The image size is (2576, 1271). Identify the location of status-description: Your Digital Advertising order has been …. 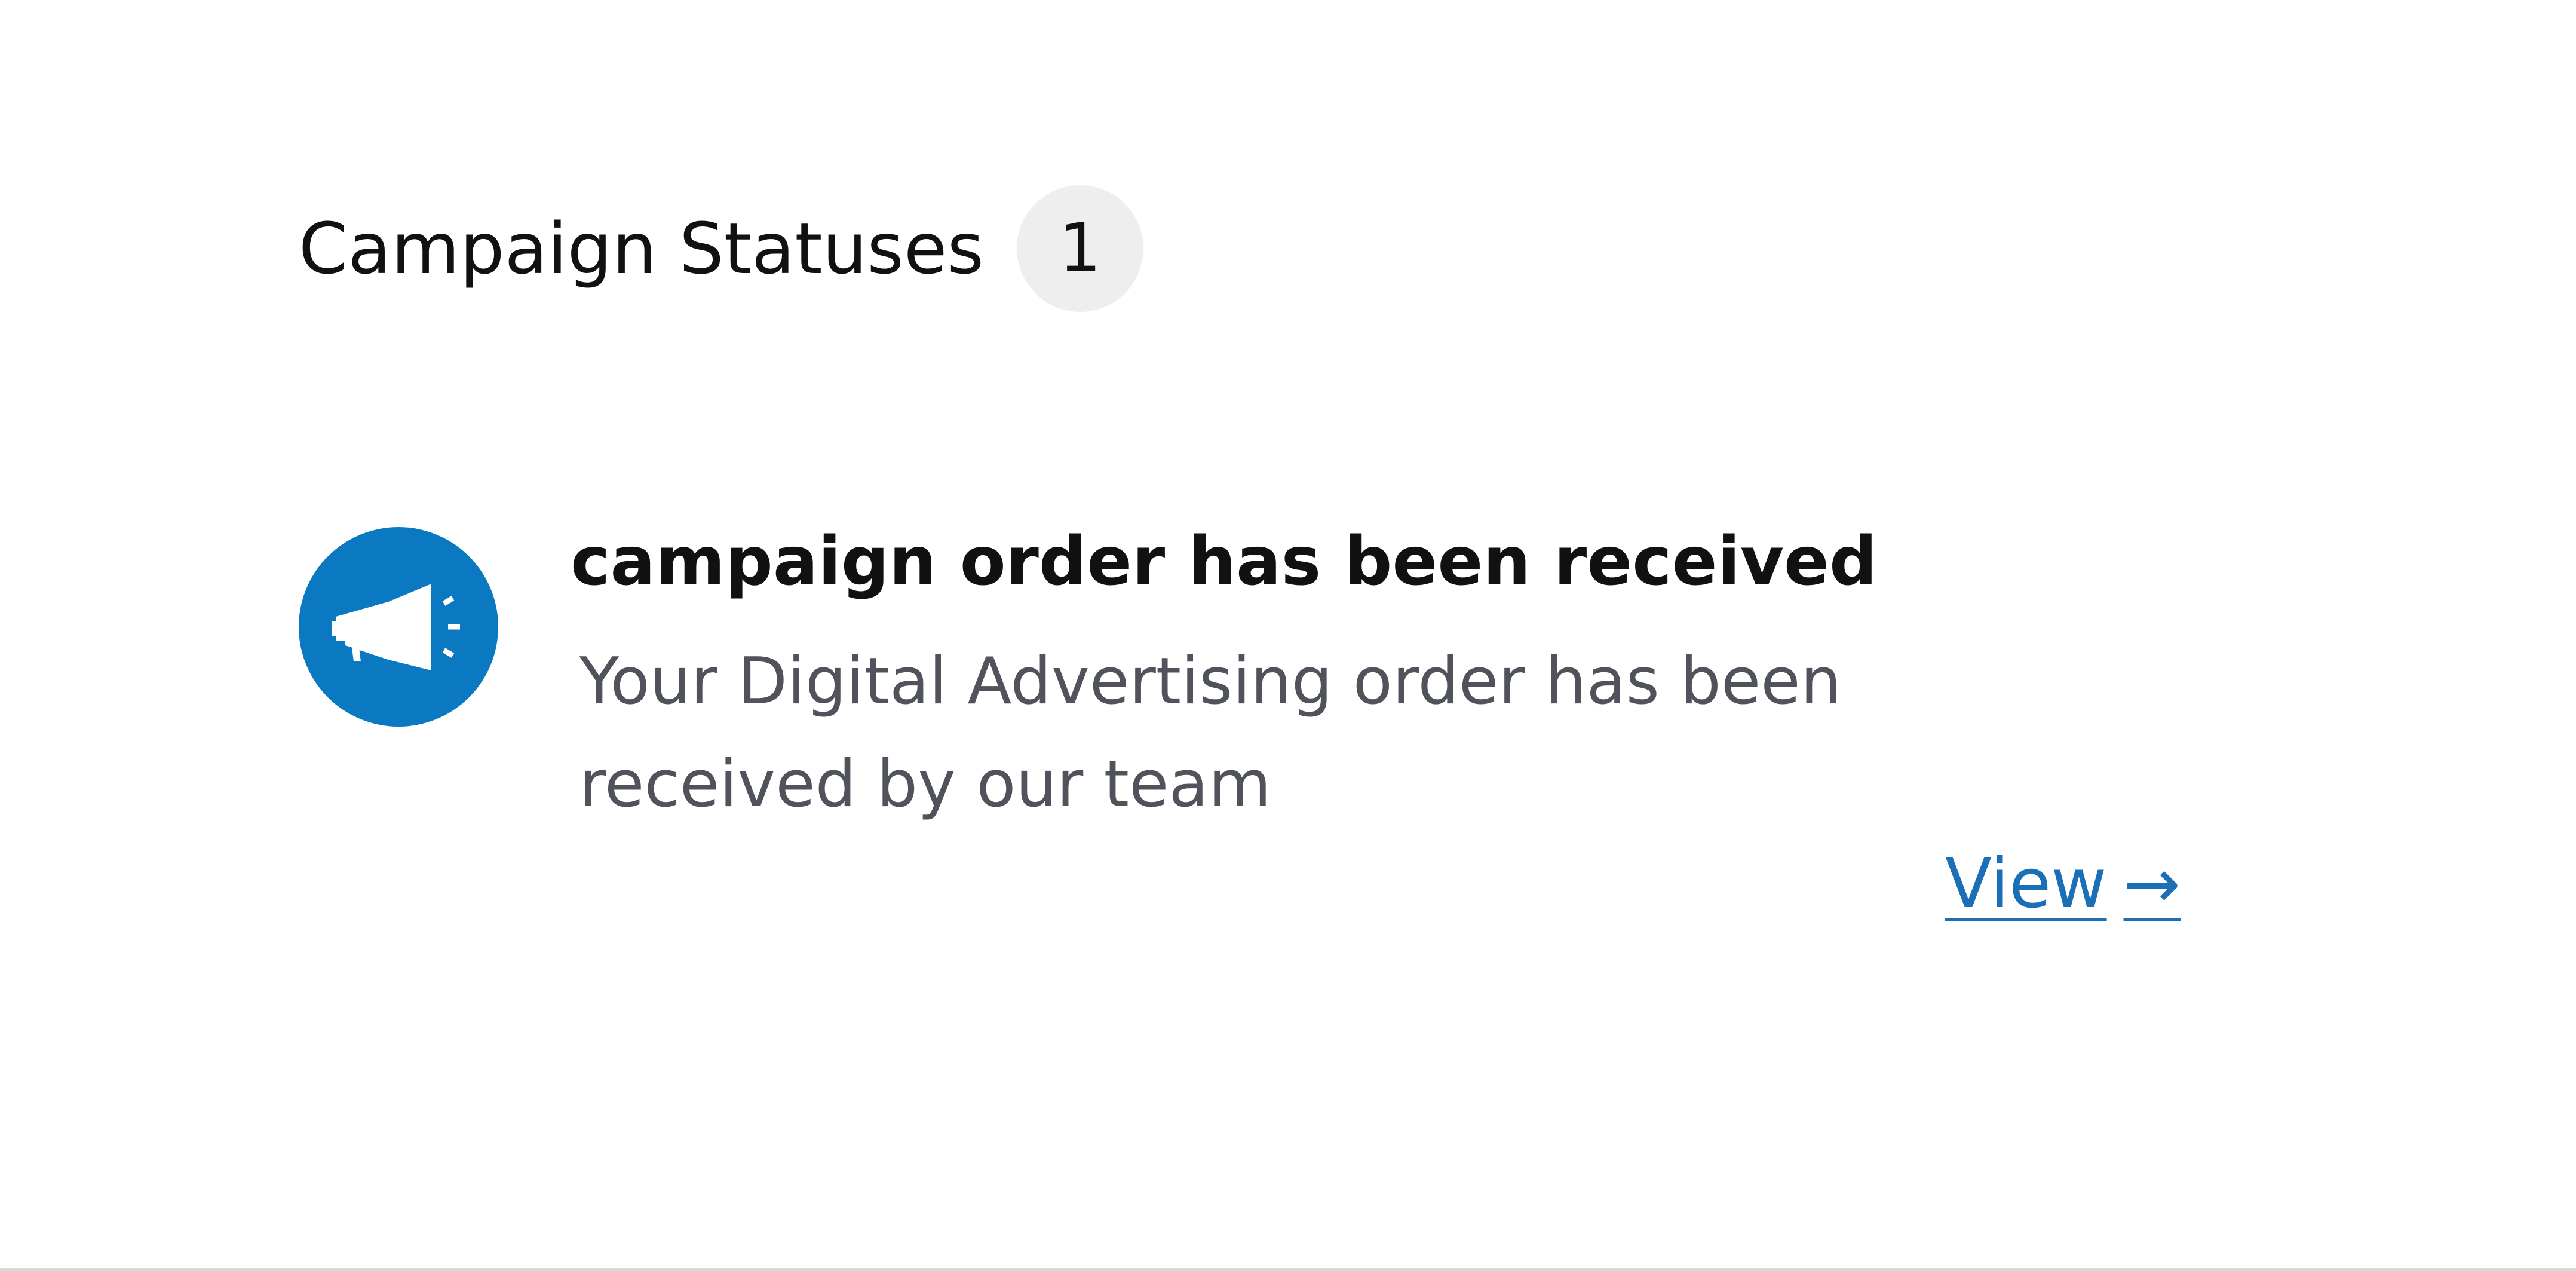
(1210, 733).